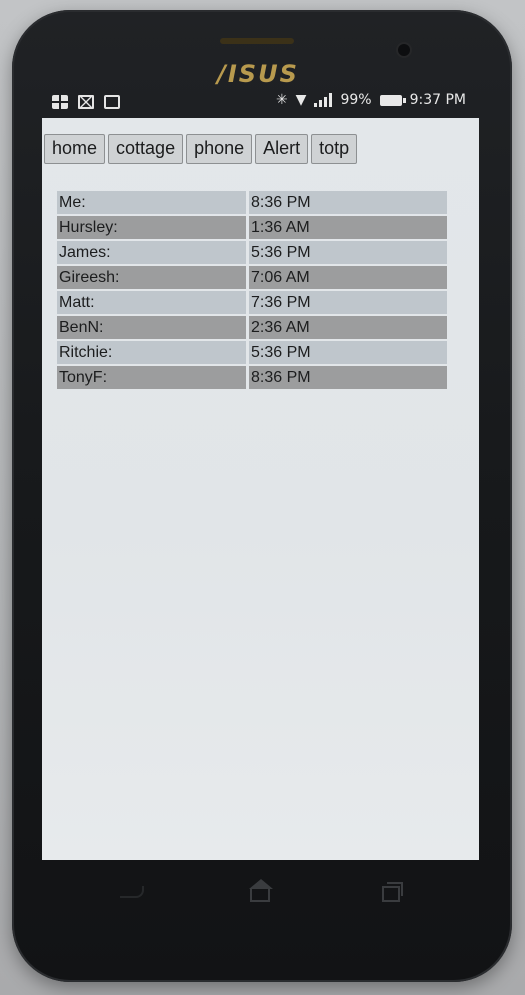 Image resolution: width=525 pixels, height=995 pixels. I want to click on home-icon, so click(261, 890).